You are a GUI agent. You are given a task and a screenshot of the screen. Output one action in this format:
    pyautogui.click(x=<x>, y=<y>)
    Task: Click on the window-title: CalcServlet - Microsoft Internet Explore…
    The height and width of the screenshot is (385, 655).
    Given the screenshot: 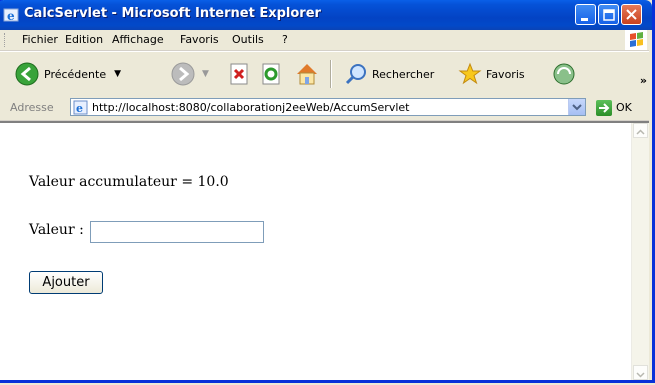 What is the action you would take?
    pyautogui.click(x=172, y=13)
    